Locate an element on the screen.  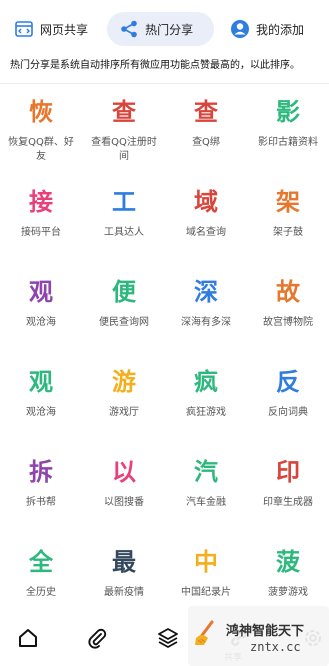
paperclip-icon is located at coordinates (97, 640).